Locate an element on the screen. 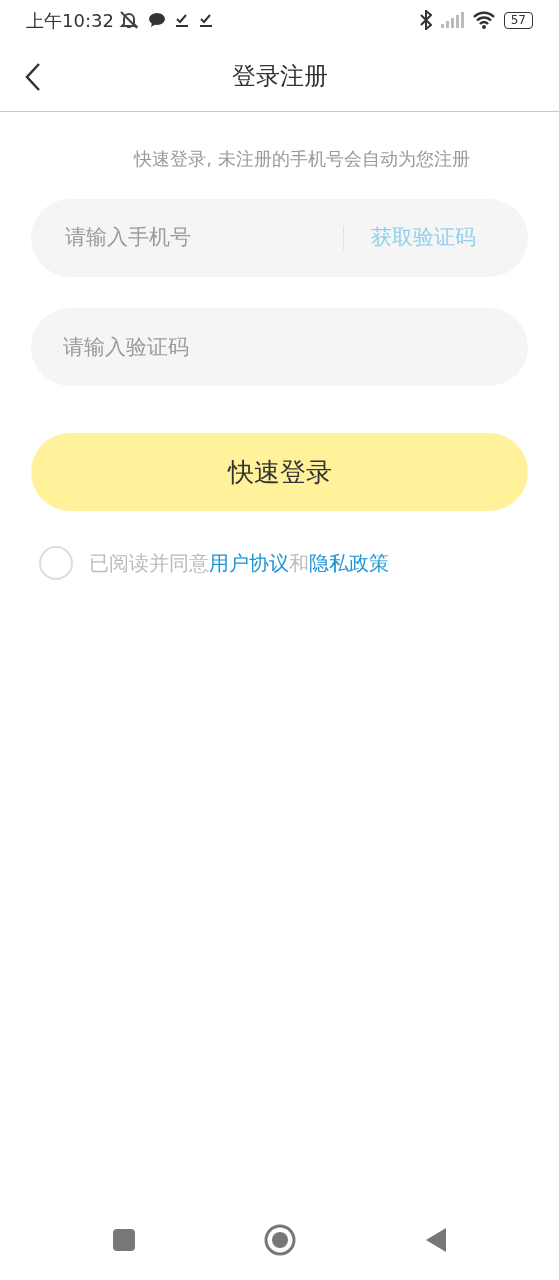  page-title: 登录注册 is located at coordinates (279, 76).